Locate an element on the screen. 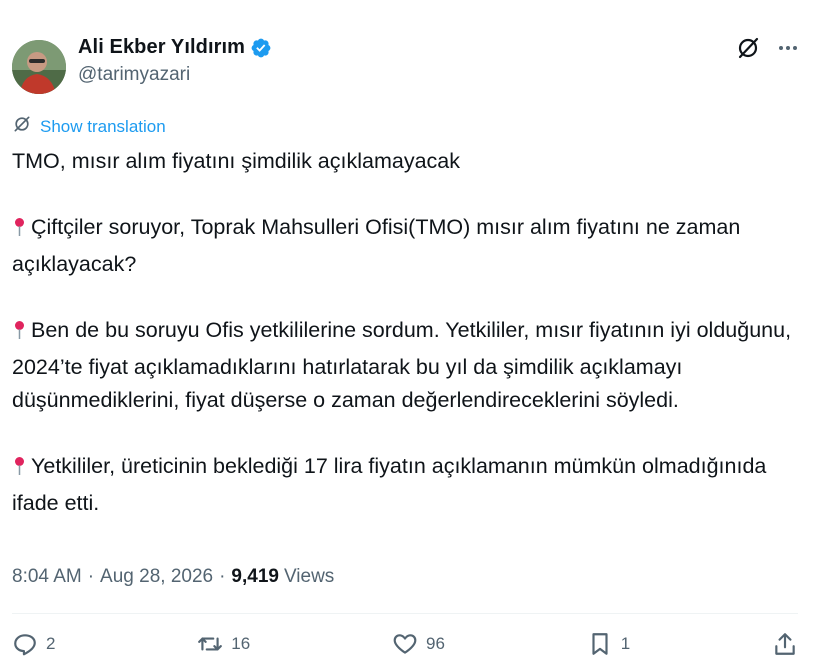  avatar-image is located at coordinates (39, 67).